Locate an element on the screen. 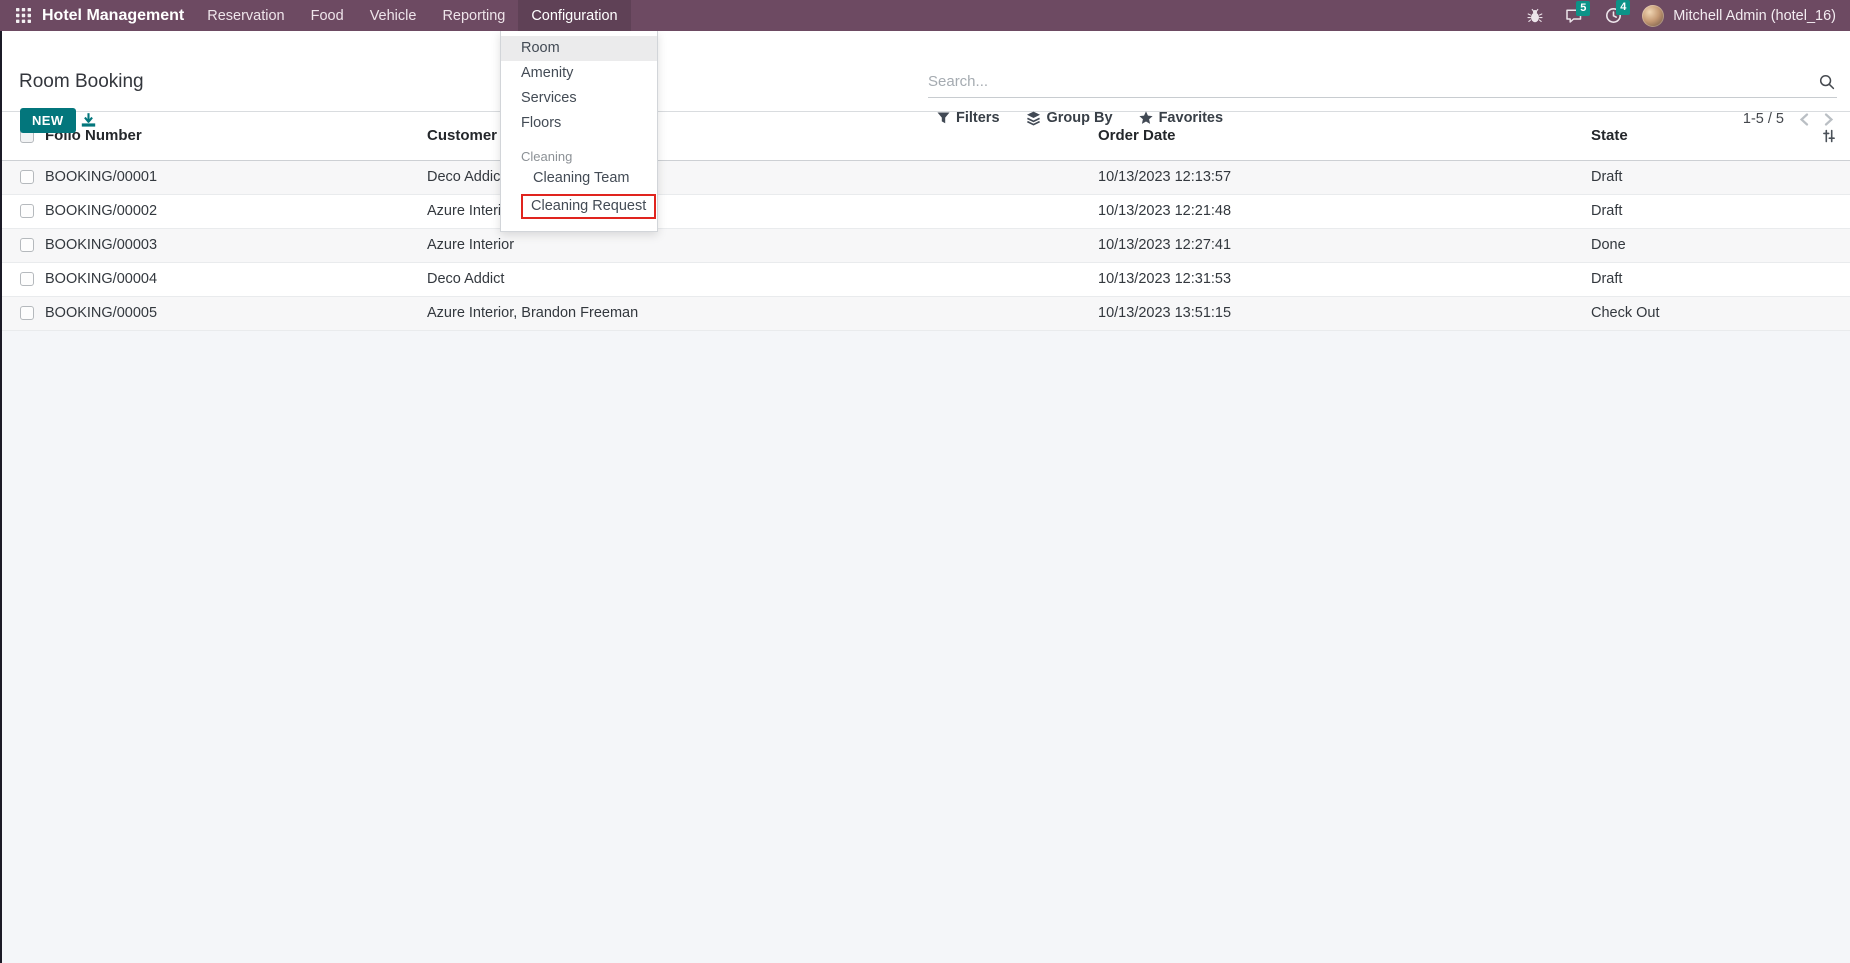 This screenshot has width=1850, height=963. pager-range: 1-5 / 5 is located at coordinates (1763, 119).